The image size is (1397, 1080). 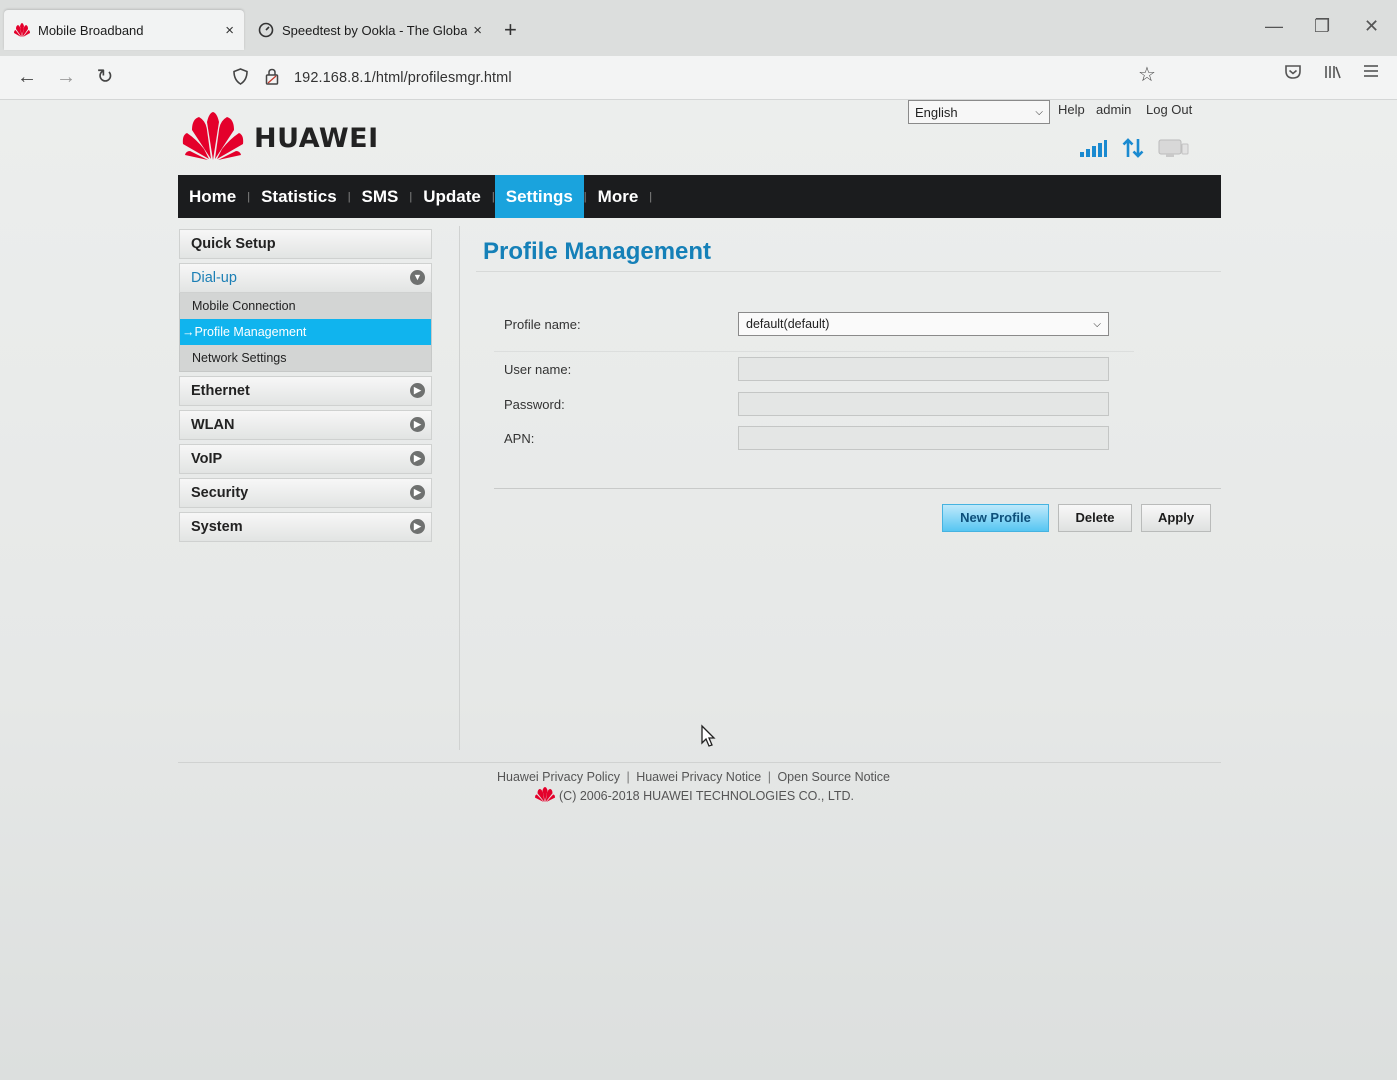 I want to click on status-icons, so click(x=1135, y=150).